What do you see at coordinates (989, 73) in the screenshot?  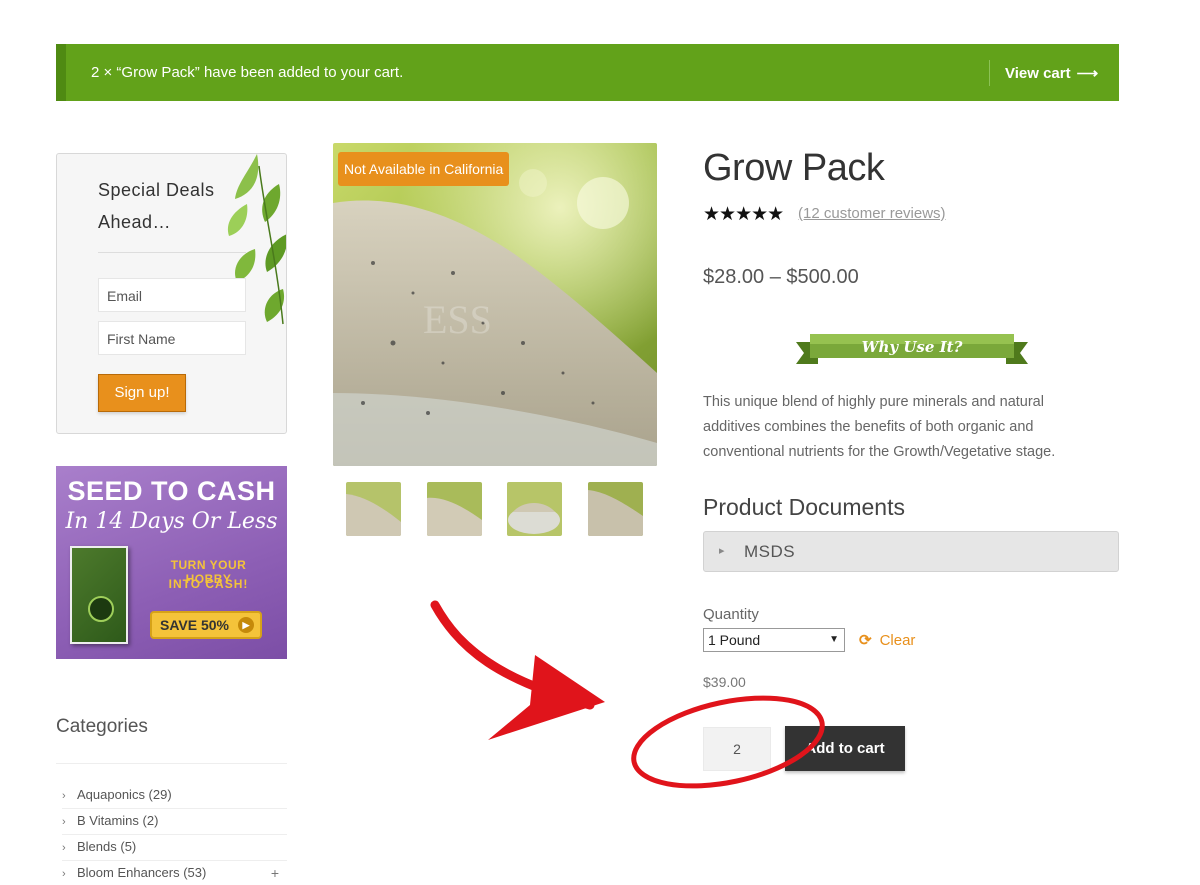 I see `notice-divider` at bounding box center [989, 73].